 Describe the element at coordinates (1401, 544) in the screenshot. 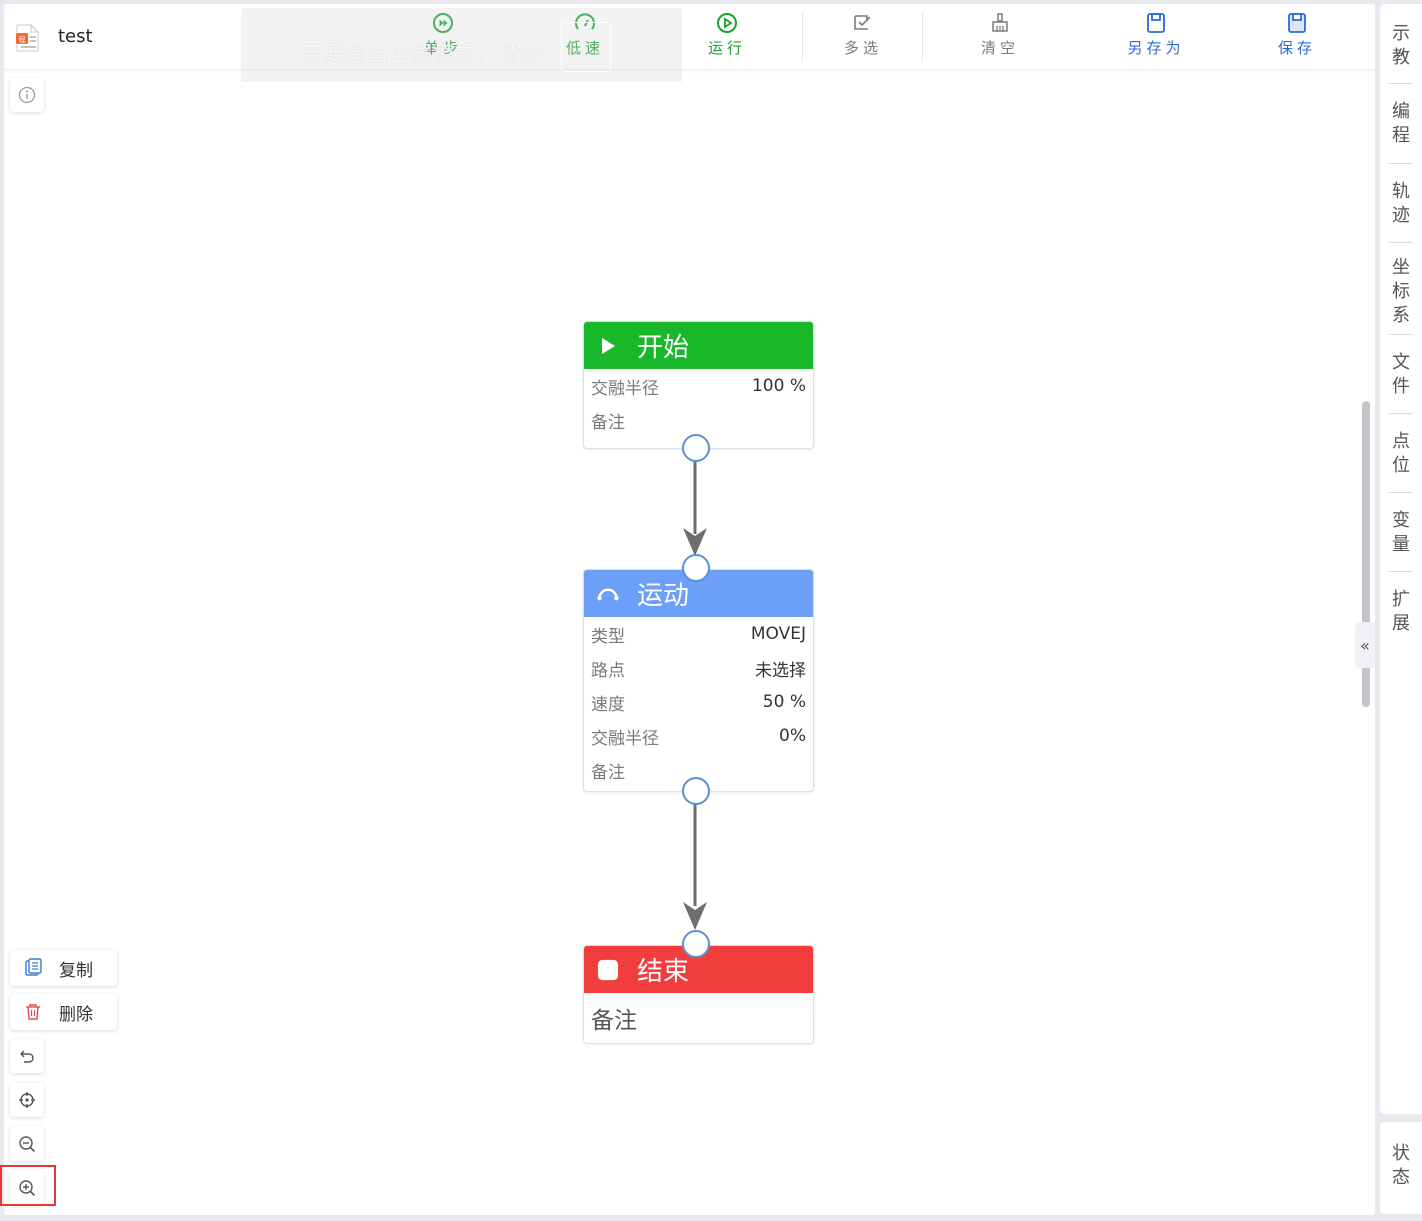

I see `nav-variables-char: 量` at that location.